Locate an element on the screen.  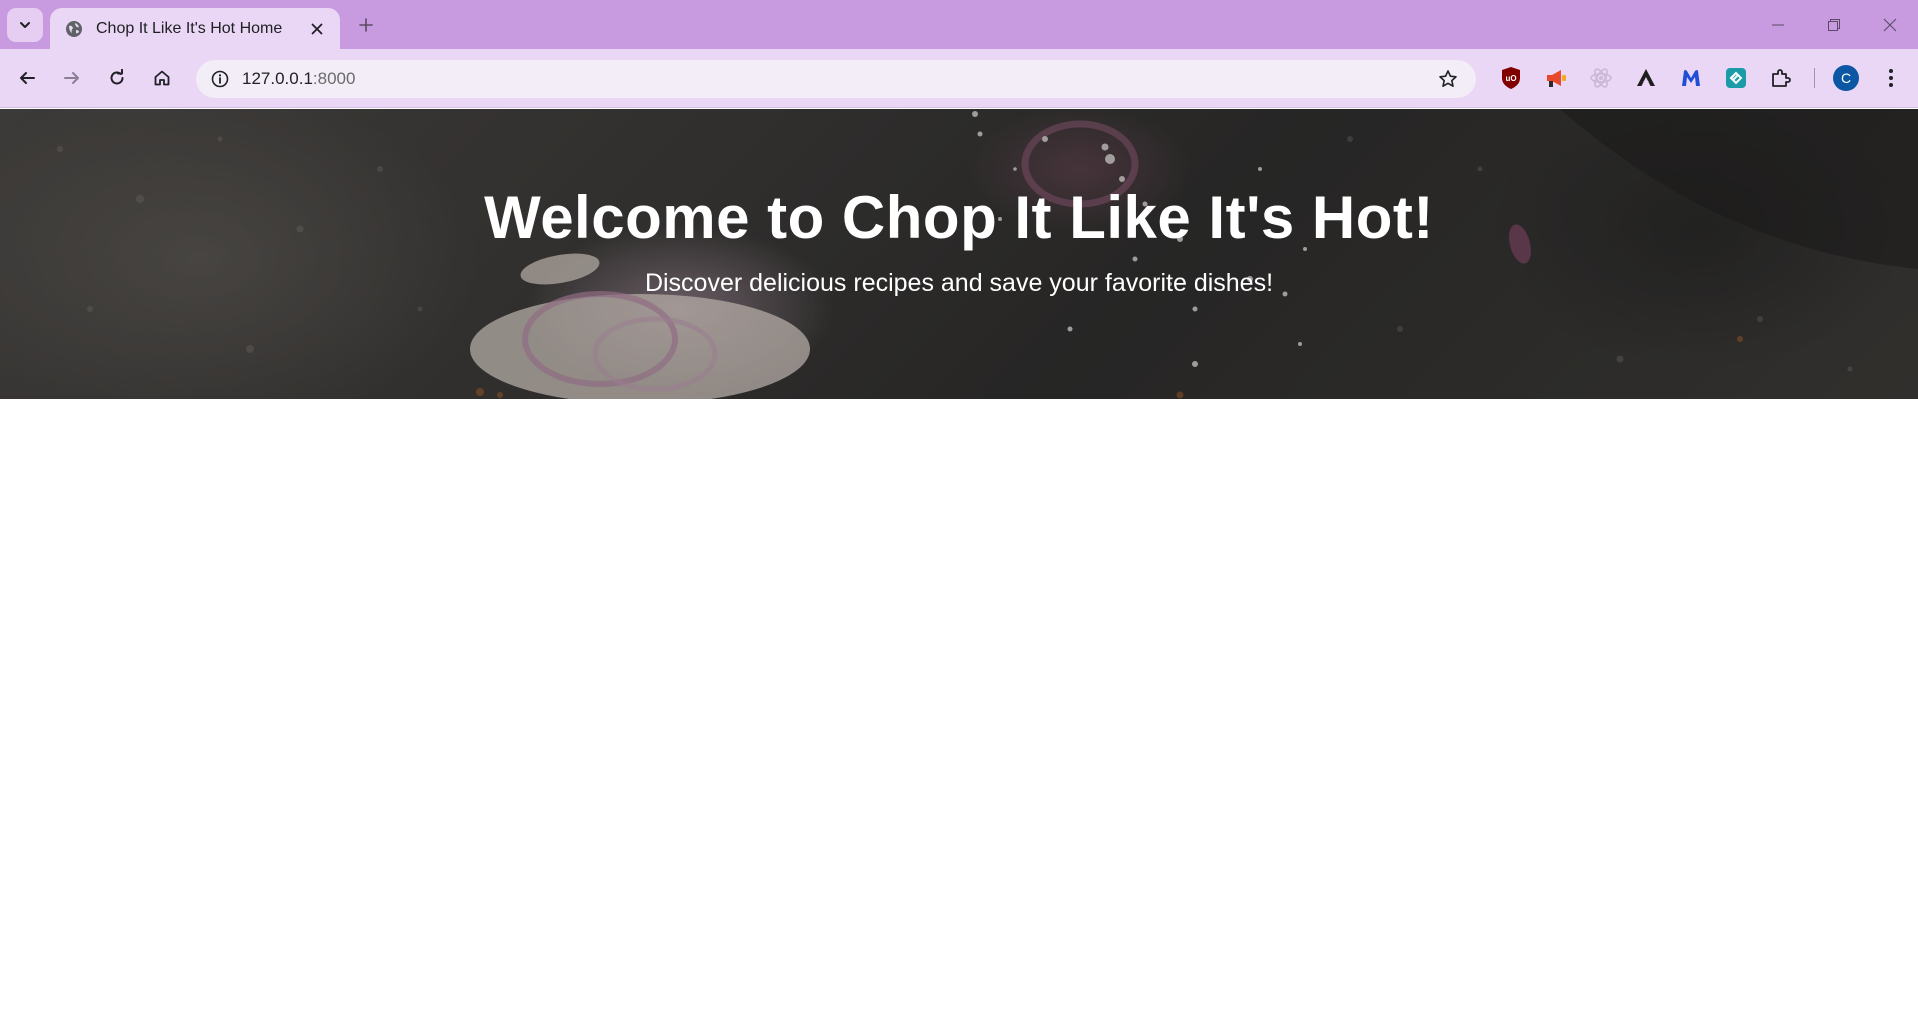
browser-tabstrip: Chop It Like It's Hot Home is located at coordinates (959, 24).